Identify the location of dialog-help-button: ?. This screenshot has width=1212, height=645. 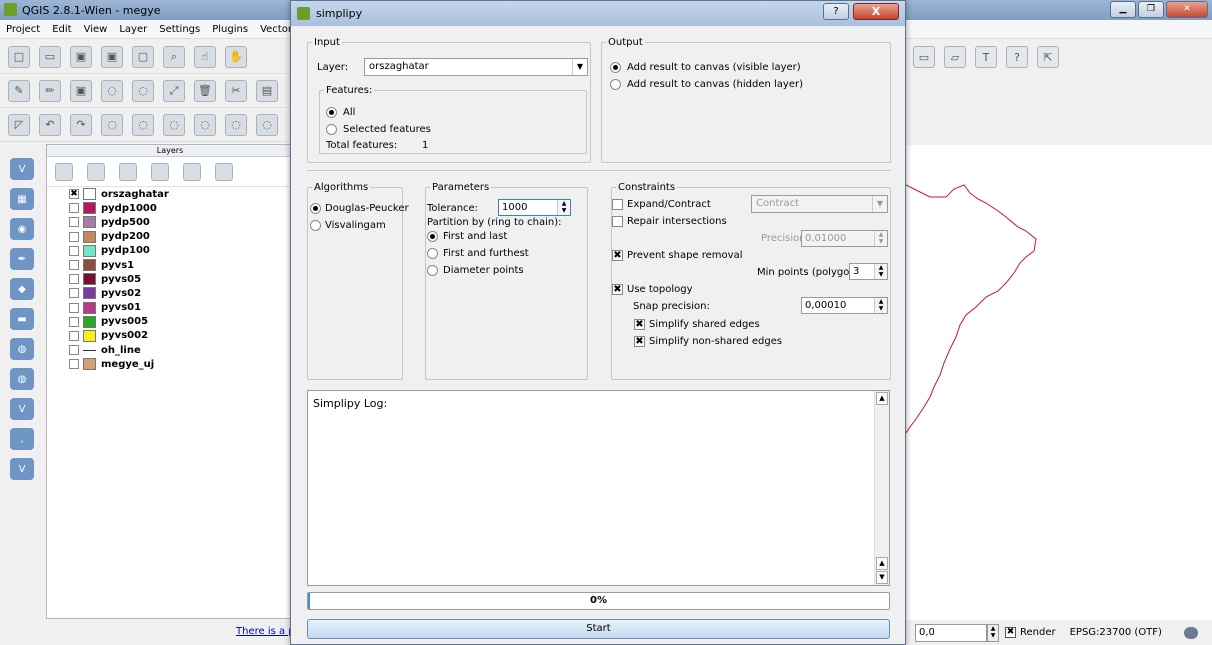
(836, 11).